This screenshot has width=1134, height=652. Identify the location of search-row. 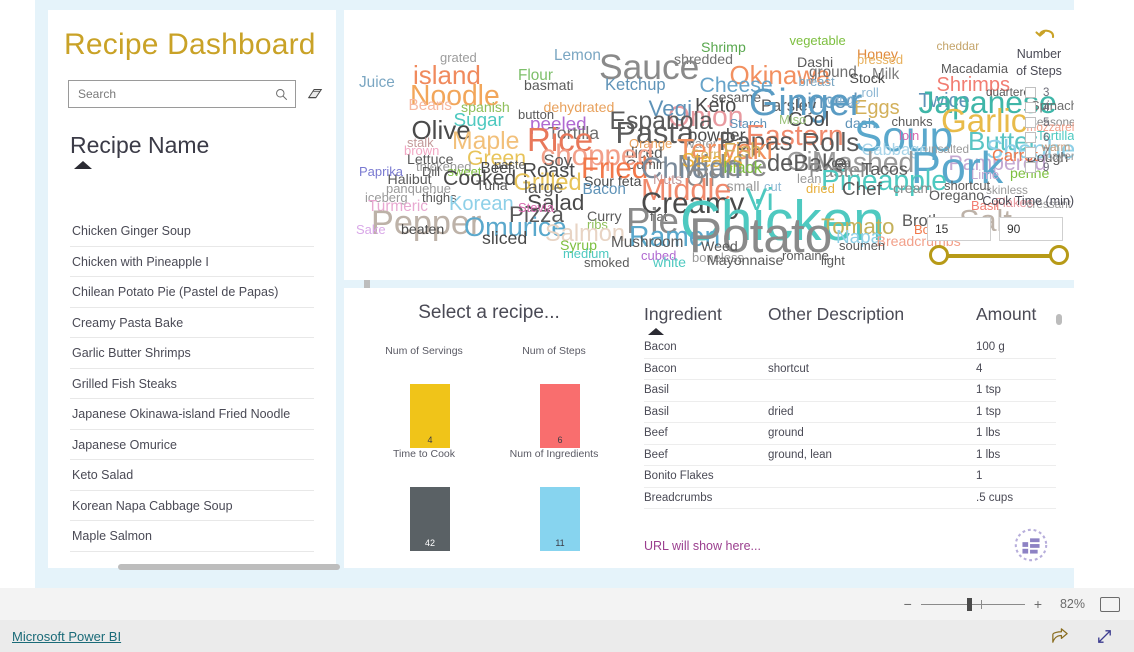
(202, 94).